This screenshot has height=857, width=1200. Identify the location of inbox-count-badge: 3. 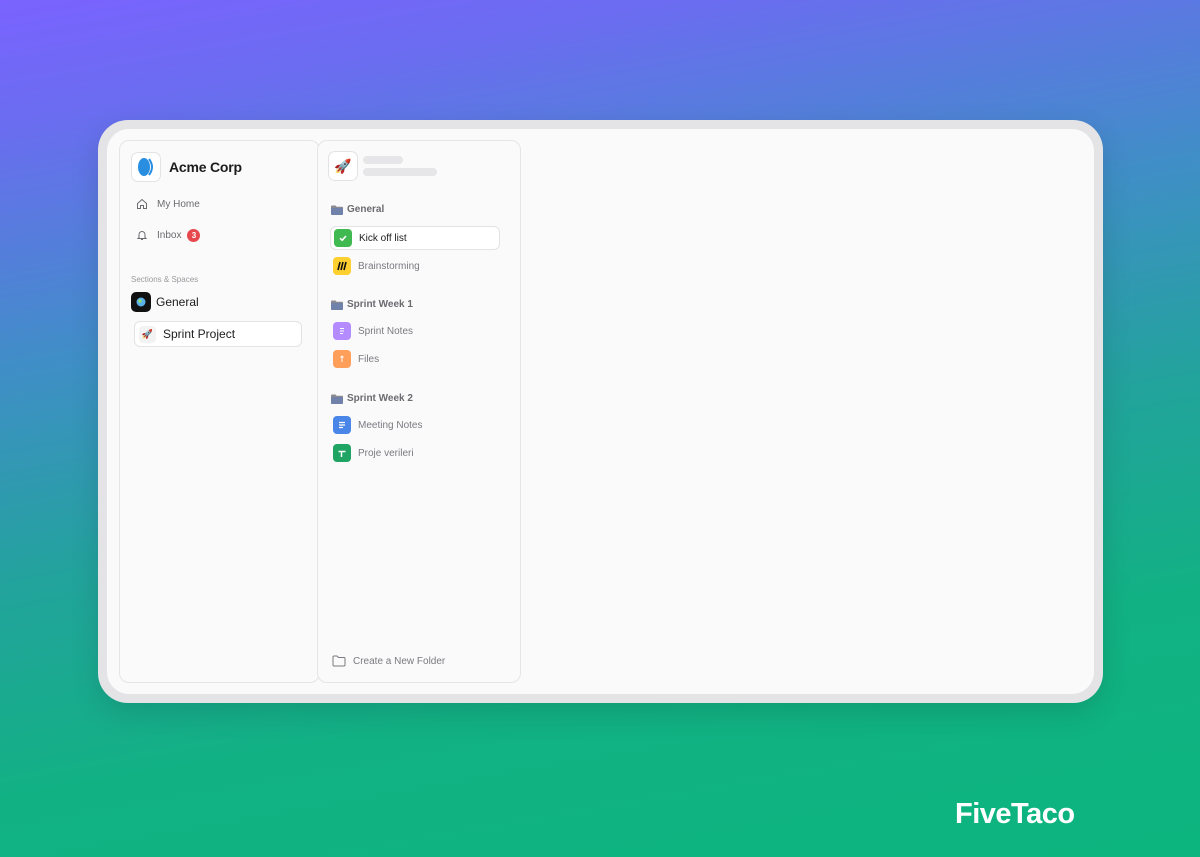
(194, 235).